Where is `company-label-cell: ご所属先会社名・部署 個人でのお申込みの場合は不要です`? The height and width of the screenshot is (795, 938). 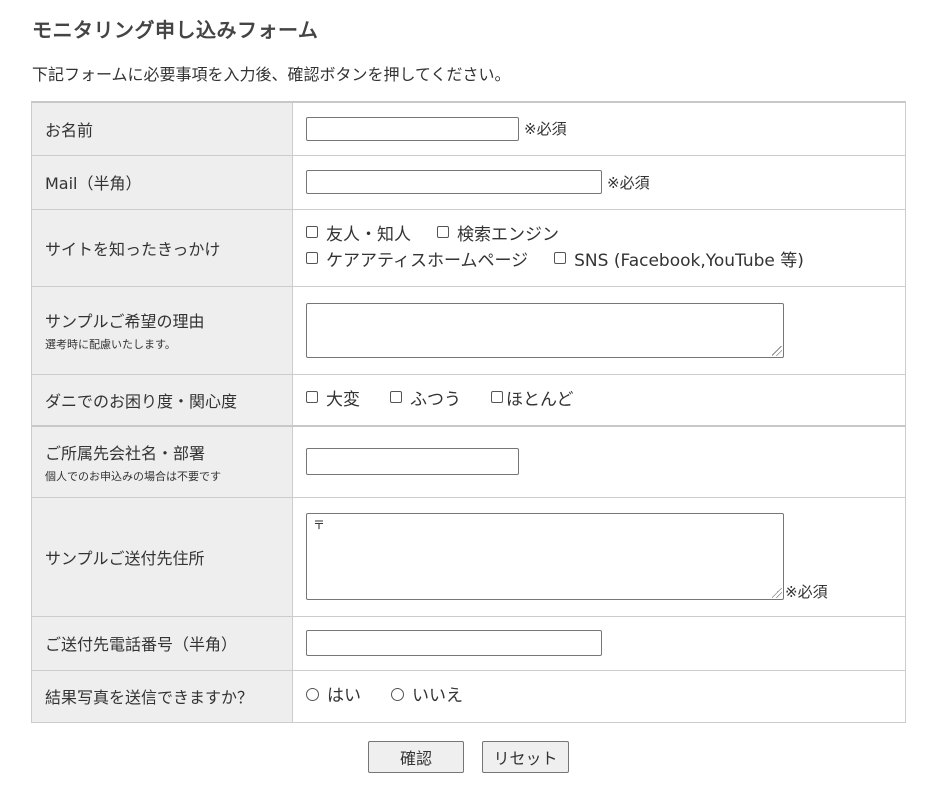 company-label-cell: ご所属先会社名・部署 個人でのお申込みの場合は不要です is located at coordinates (162, 461).